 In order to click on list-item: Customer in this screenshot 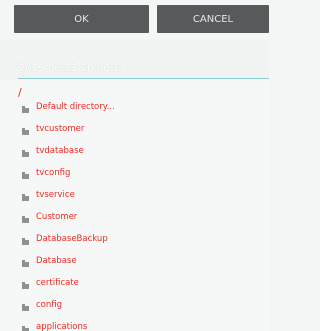, I will do `click(49, 217)`.